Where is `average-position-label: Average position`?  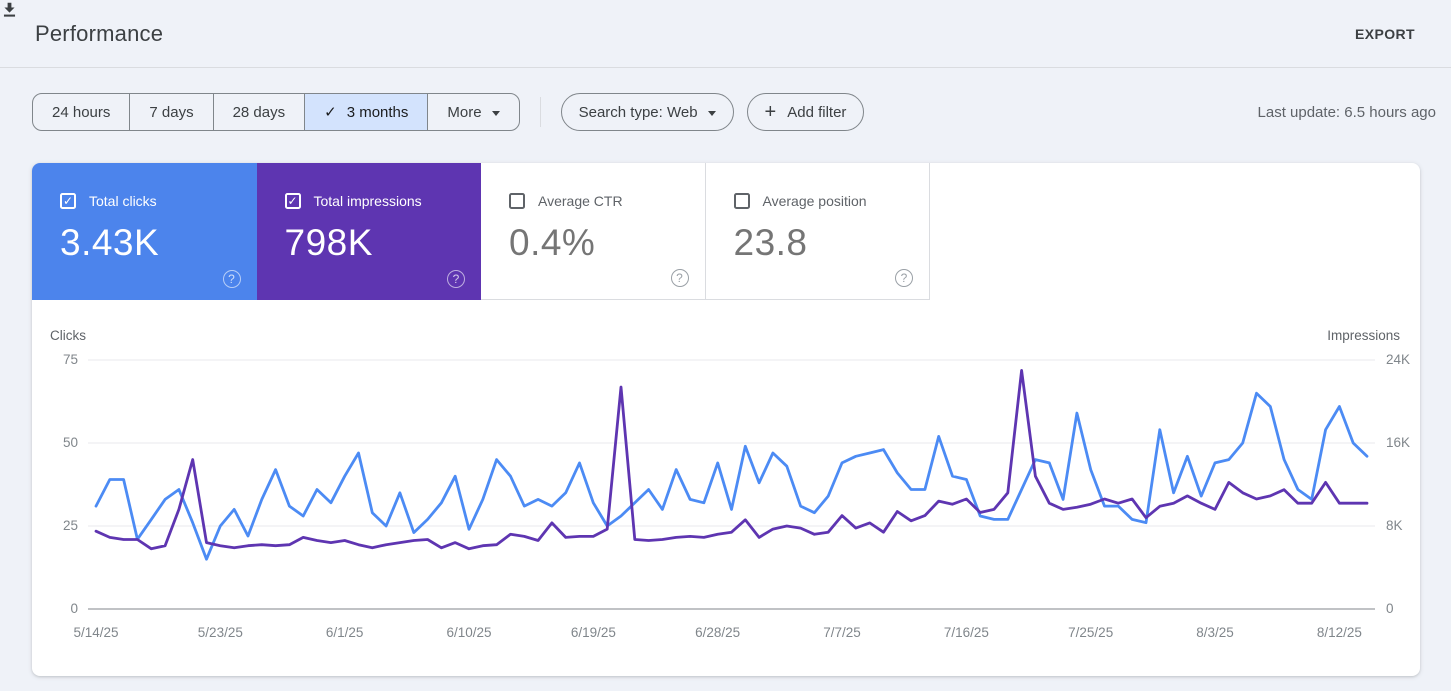
average-position-label: Average position is located at coordinates (814, 201).